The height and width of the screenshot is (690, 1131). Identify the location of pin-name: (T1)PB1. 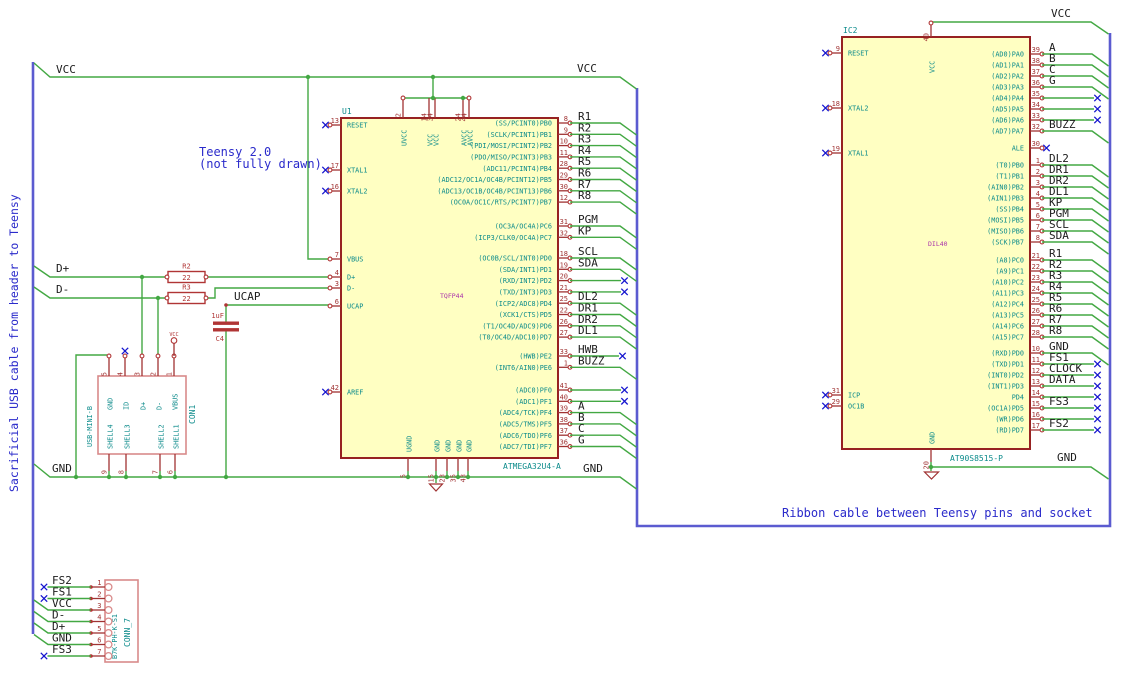
(1009, 177).